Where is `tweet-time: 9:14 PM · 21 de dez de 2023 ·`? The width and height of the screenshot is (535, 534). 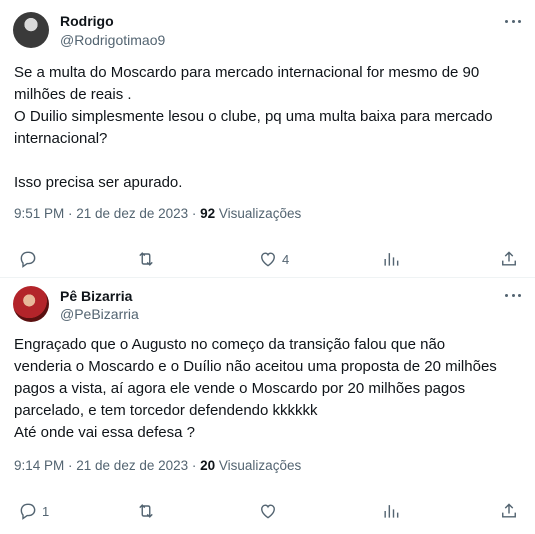 tweet-time: 9:14 PM · 21 de dez de 2023 · is located at coordinates (107, 465).